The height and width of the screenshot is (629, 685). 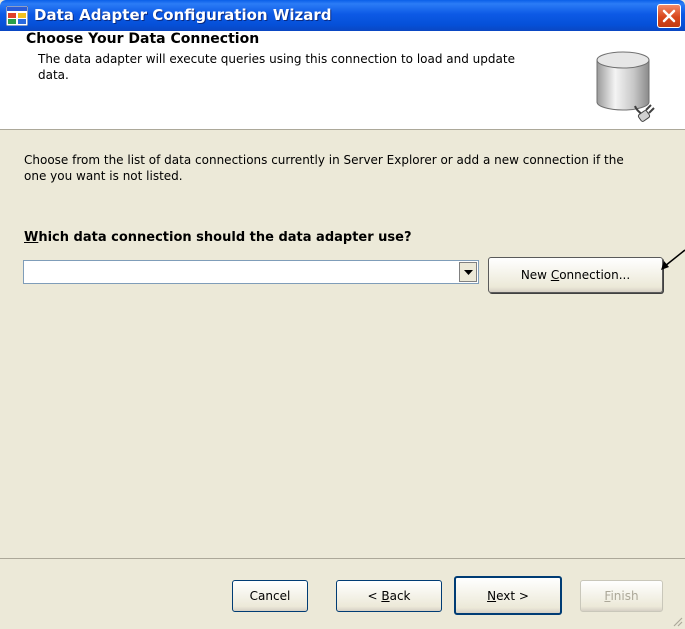 What do you see at coordinates (251, 272) in the screenshot?
I see `connection-combobox` at bounding box center [251, 272].